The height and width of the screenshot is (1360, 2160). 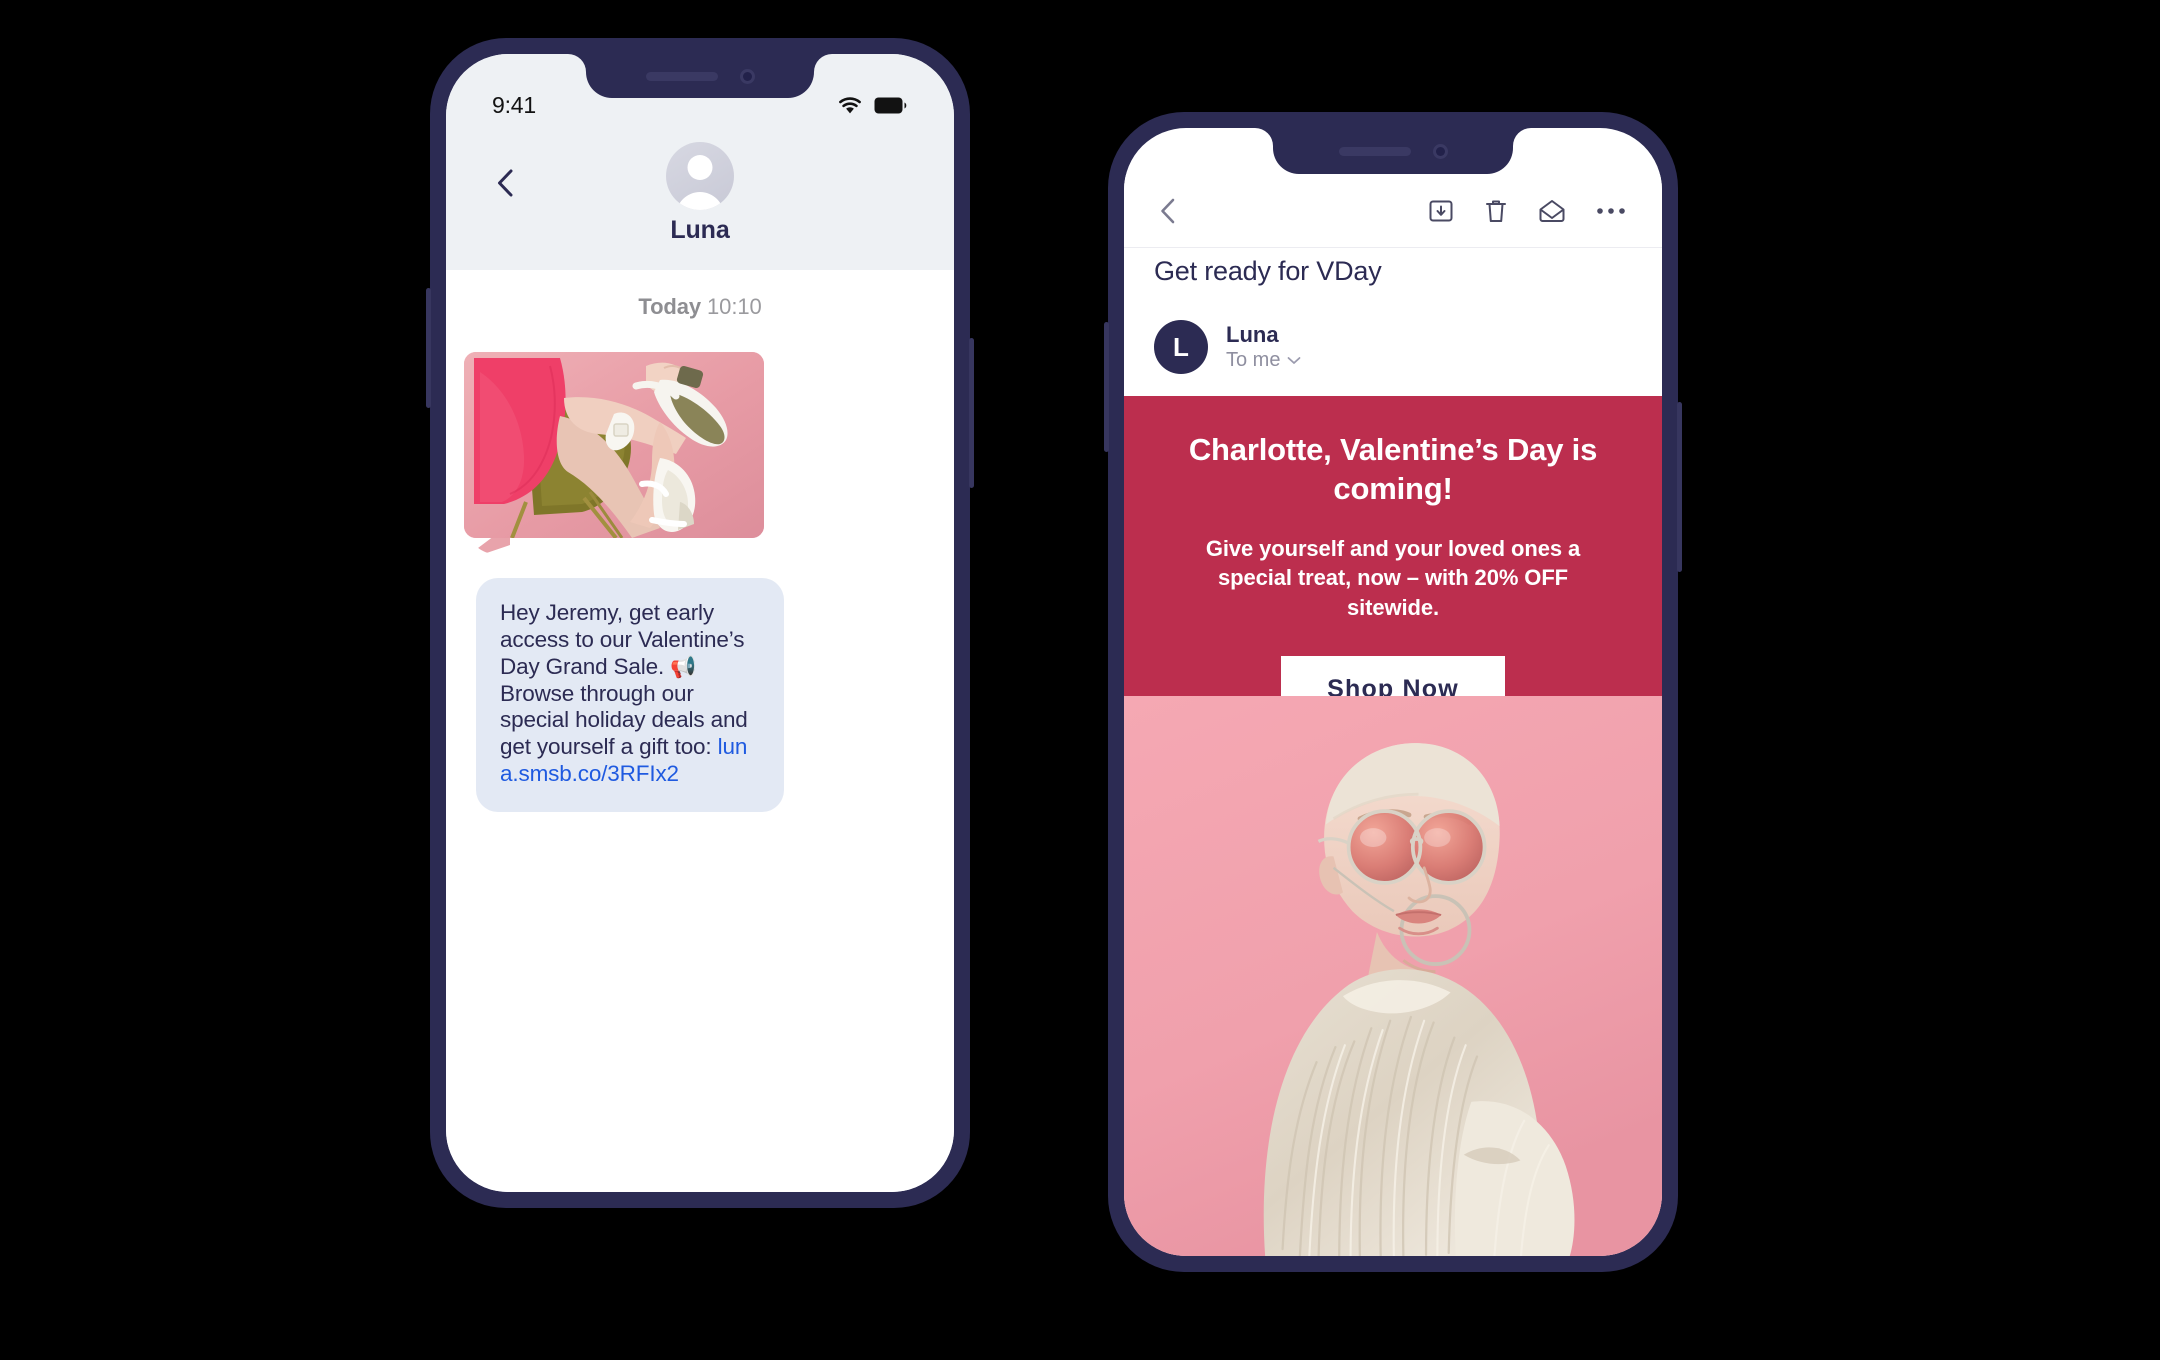 What do you see at coordinates (1679, 487) in the screenshot?
I see `mail-phone-power-button` at bounding box center [1679, 487].